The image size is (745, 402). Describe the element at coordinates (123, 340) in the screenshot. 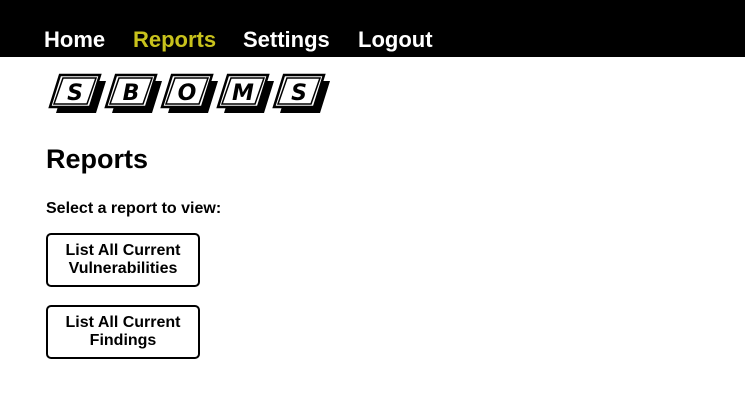

I see `button-label-line: Findings` at that location.